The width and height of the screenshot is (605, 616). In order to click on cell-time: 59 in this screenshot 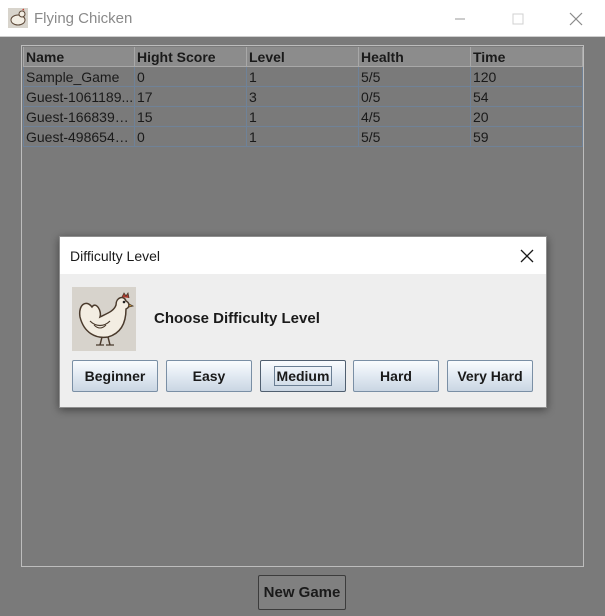, I will do `click(526, 136)`.